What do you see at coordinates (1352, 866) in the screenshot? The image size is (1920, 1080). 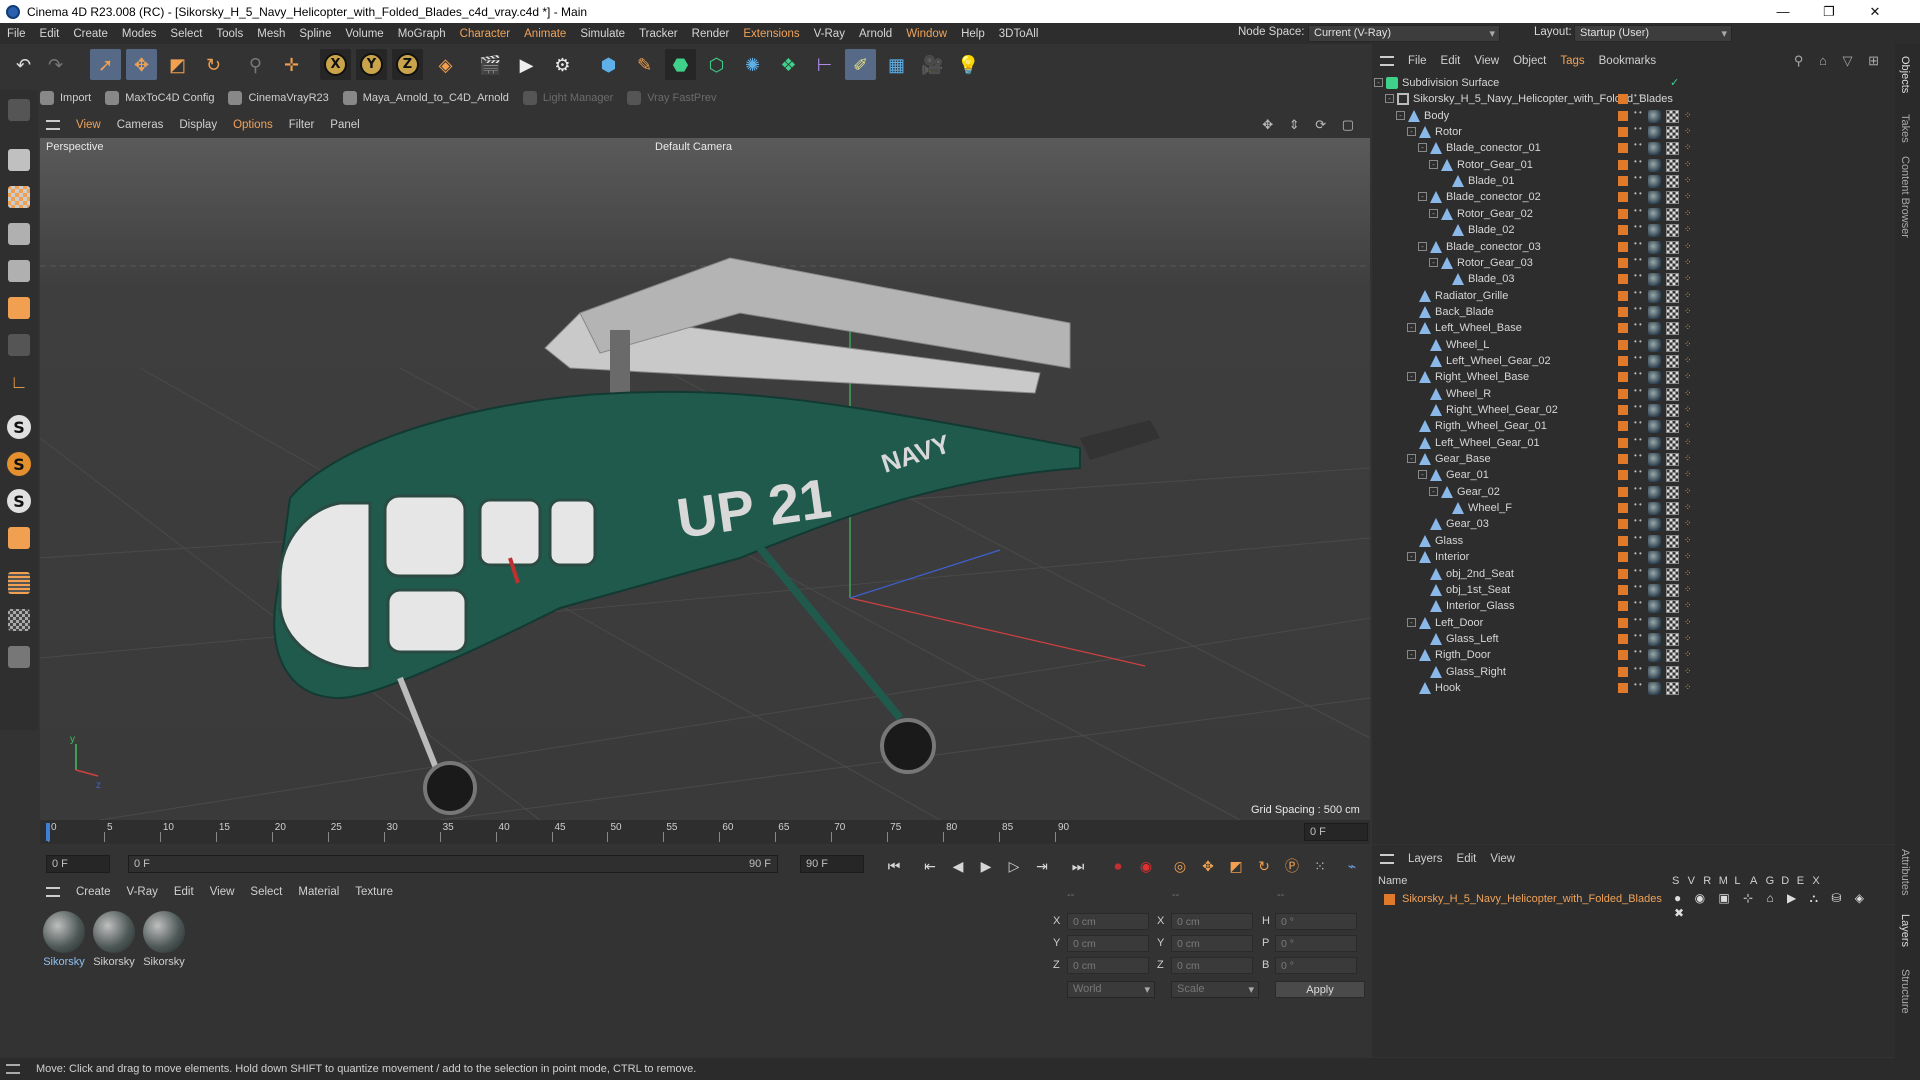 I see `motion-system-icon: ⌁` at bounding box center [1352, 866].